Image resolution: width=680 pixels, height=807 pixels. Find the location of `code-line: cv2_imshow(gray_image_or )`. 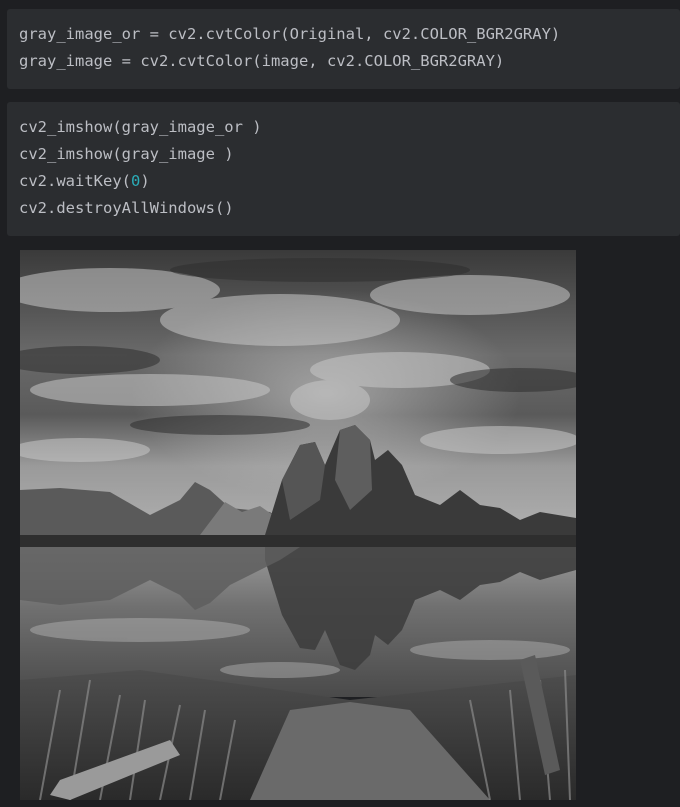

code-line: cv2_imshow(gray_image_or ) is located at coordinates (140, 127).